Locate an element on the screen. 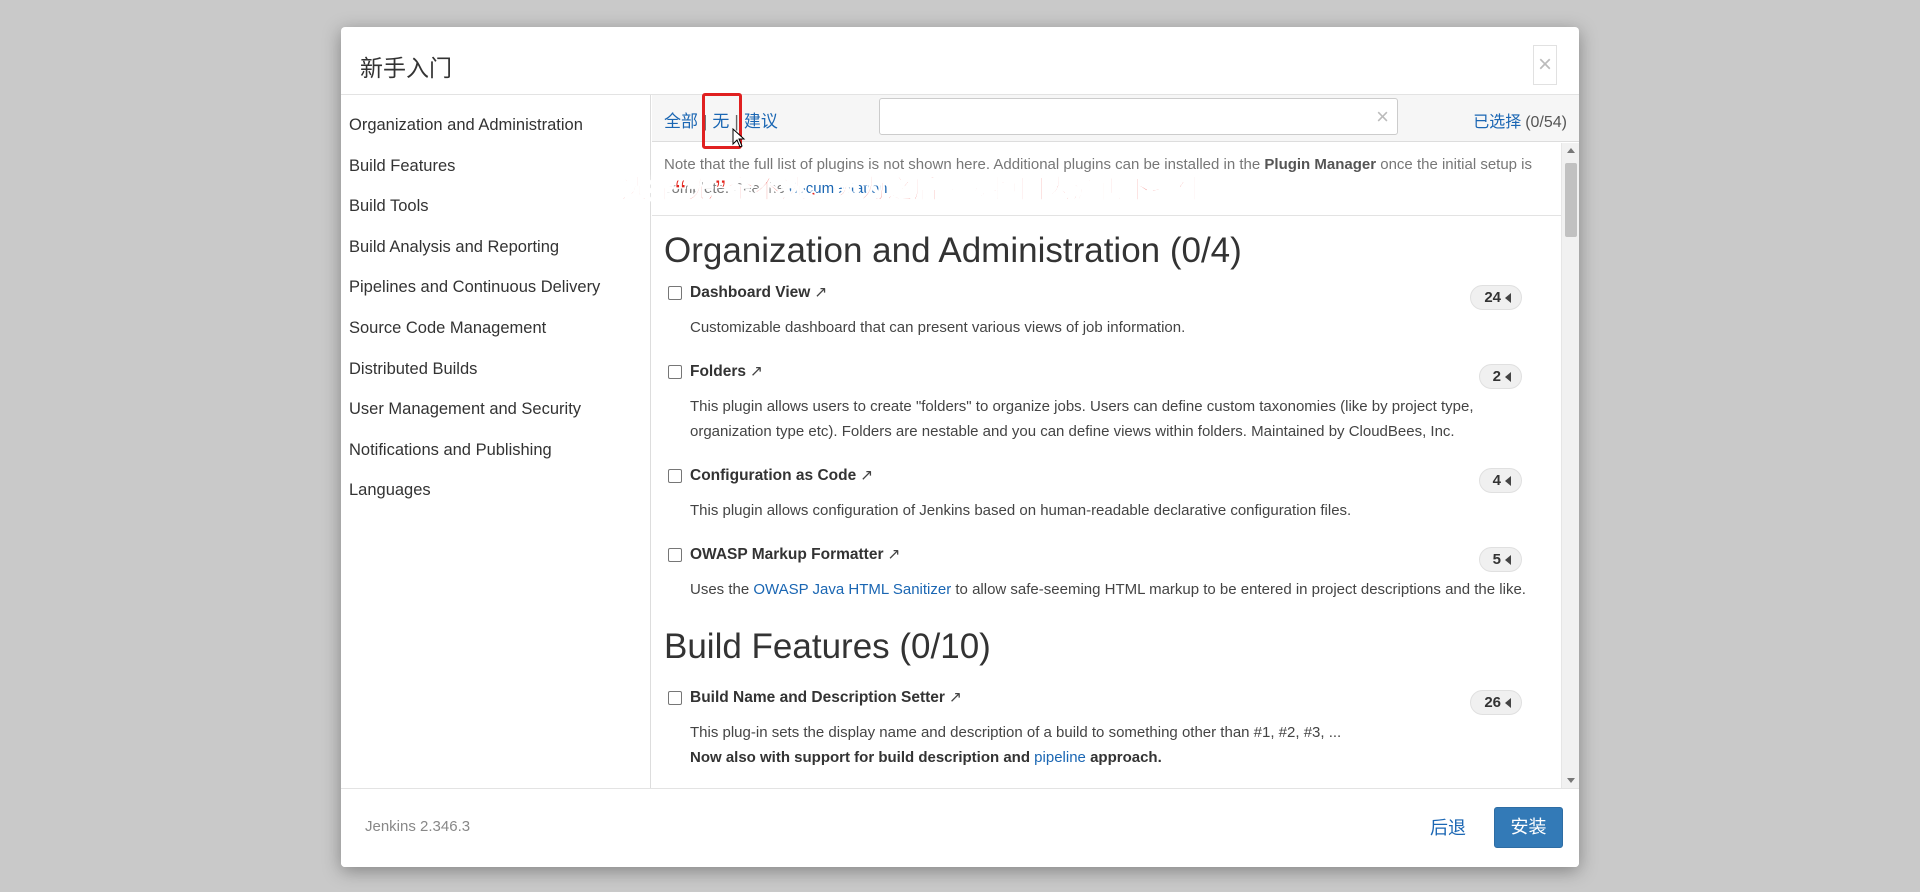  sidebar-item-notifications: Notifications and Publishing is located at coordinates (495, 450).